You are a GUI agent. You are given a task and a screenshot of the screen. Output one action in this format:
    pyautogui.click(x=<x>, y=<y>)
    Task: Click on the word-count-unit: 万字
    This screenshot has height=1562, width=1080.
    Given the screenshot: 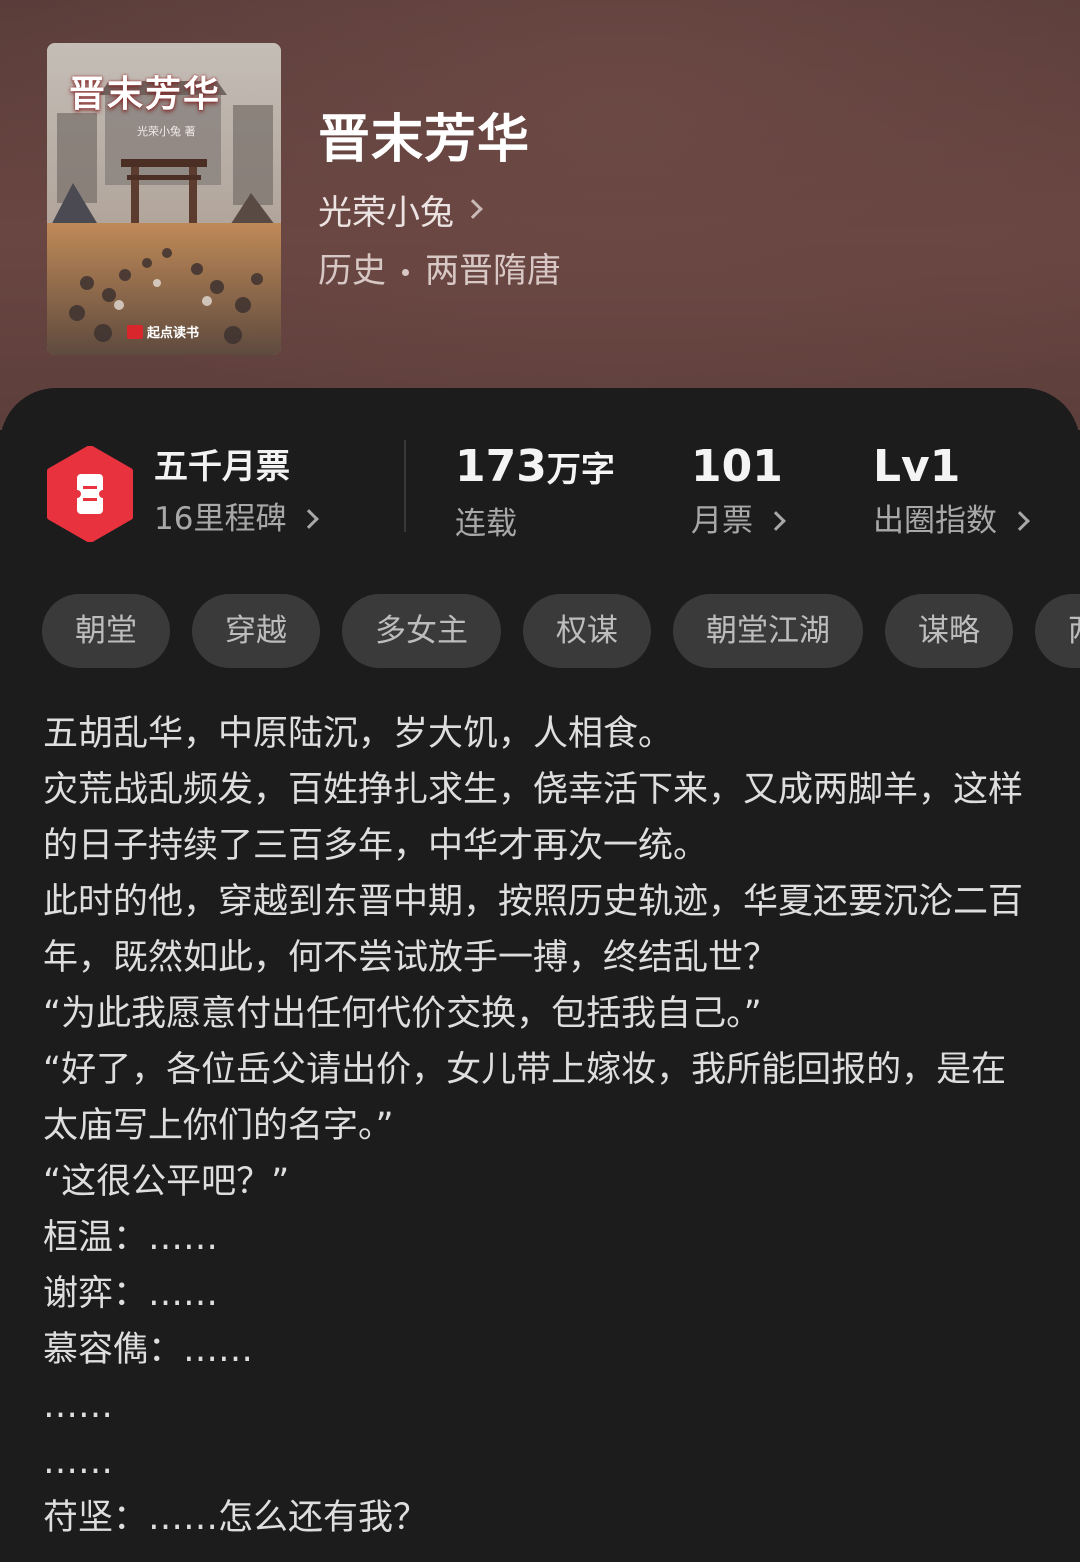 What is the action you would take?
    pyautogui.click(x=580, y=470)
    